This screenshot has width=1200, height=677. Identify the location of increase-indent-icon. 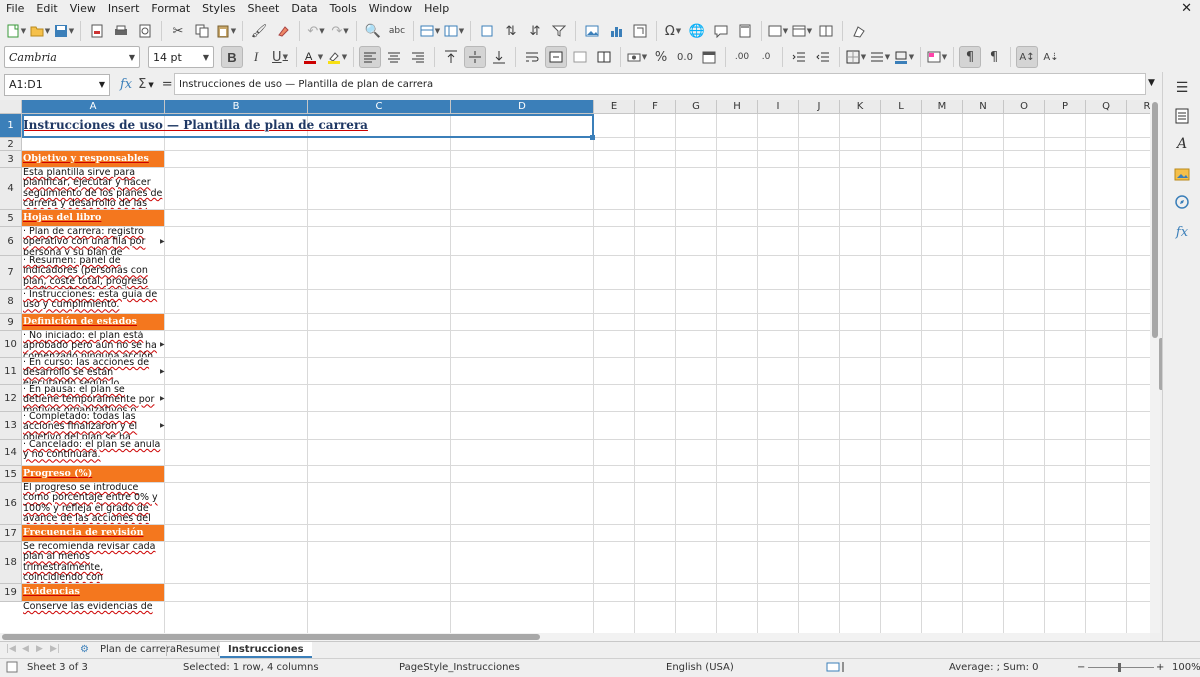
(799, 57).